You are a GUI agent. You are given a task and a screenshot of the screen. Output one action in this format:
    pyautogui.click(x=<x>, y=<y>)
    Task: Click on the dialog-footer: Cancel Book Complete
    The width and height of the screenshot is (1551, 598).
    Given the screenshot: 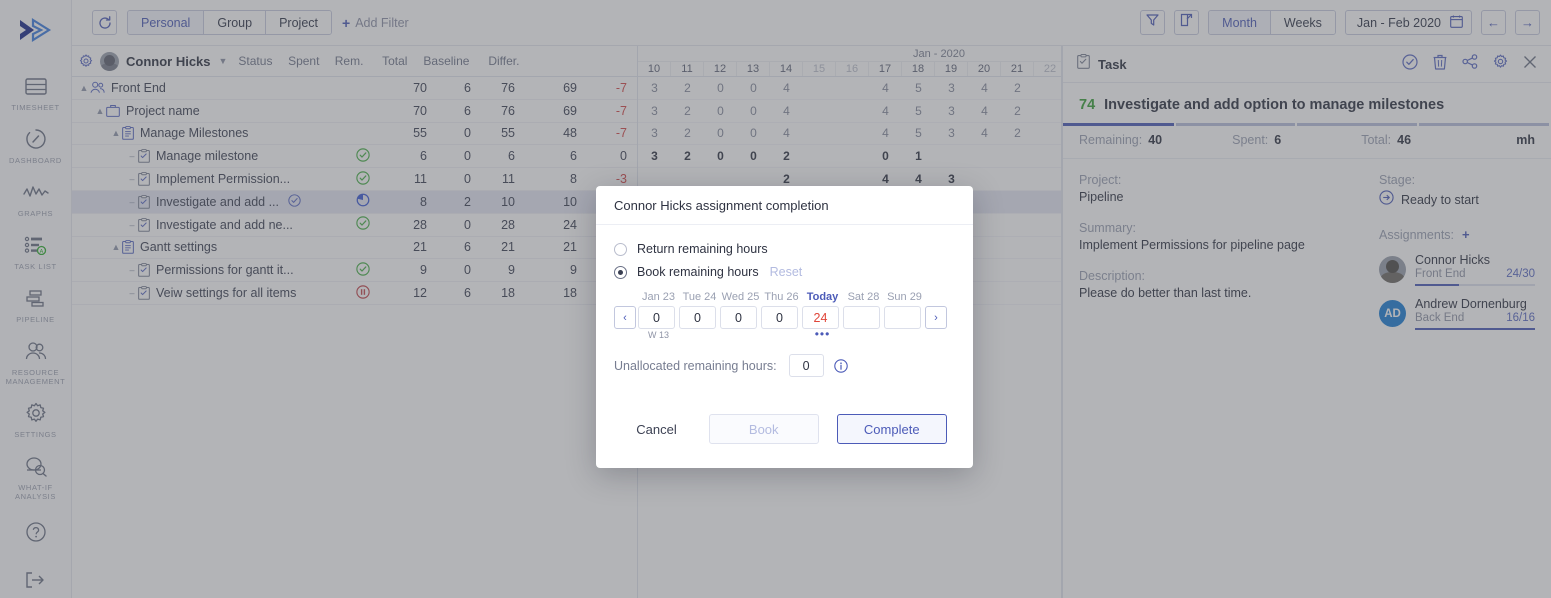 What is the action you would take?
    pyautogui.click(x=784, y=429)
    